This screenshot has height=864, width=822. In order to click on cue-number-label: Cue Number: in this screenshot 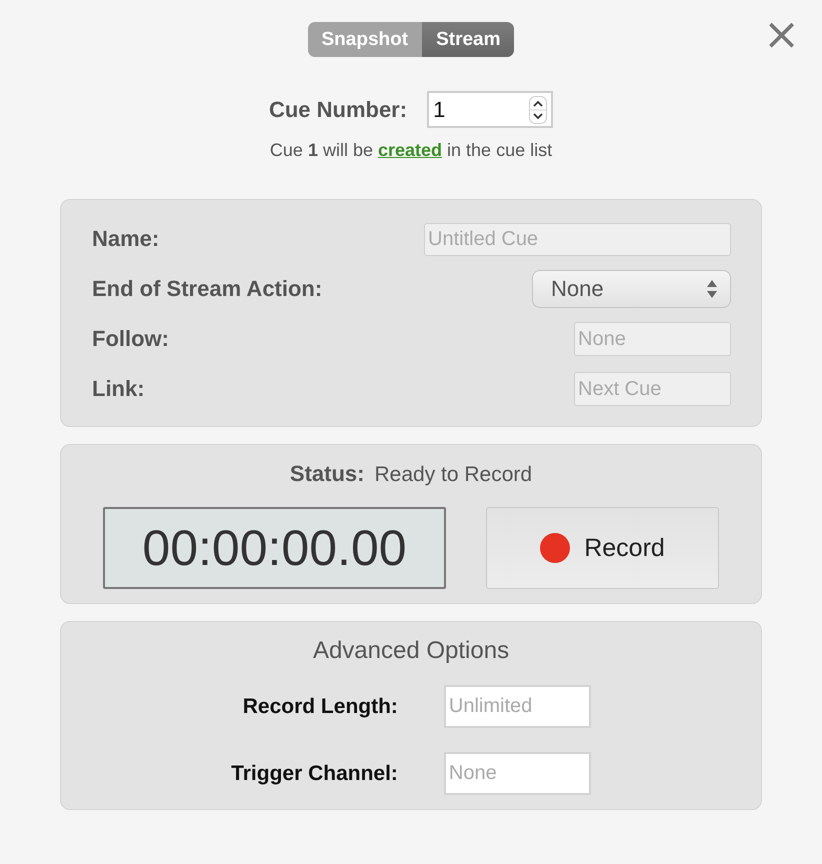, I will do `click(338, 109)`.